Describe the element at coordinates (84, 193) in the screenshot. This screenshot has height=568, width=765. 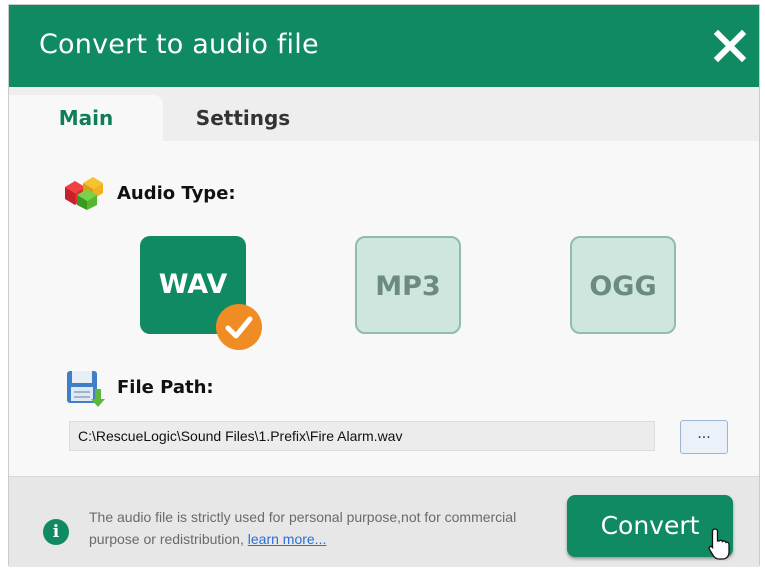
I see `cubes-icon` at that location.